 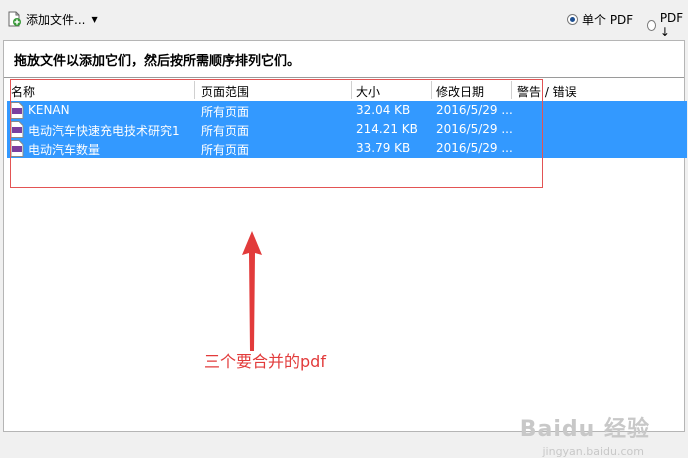 What do you see at coordinates (584, 429) in the screenshot?
I see `watermark-logo: Baidu 经验` at bounding box center [584, 429].